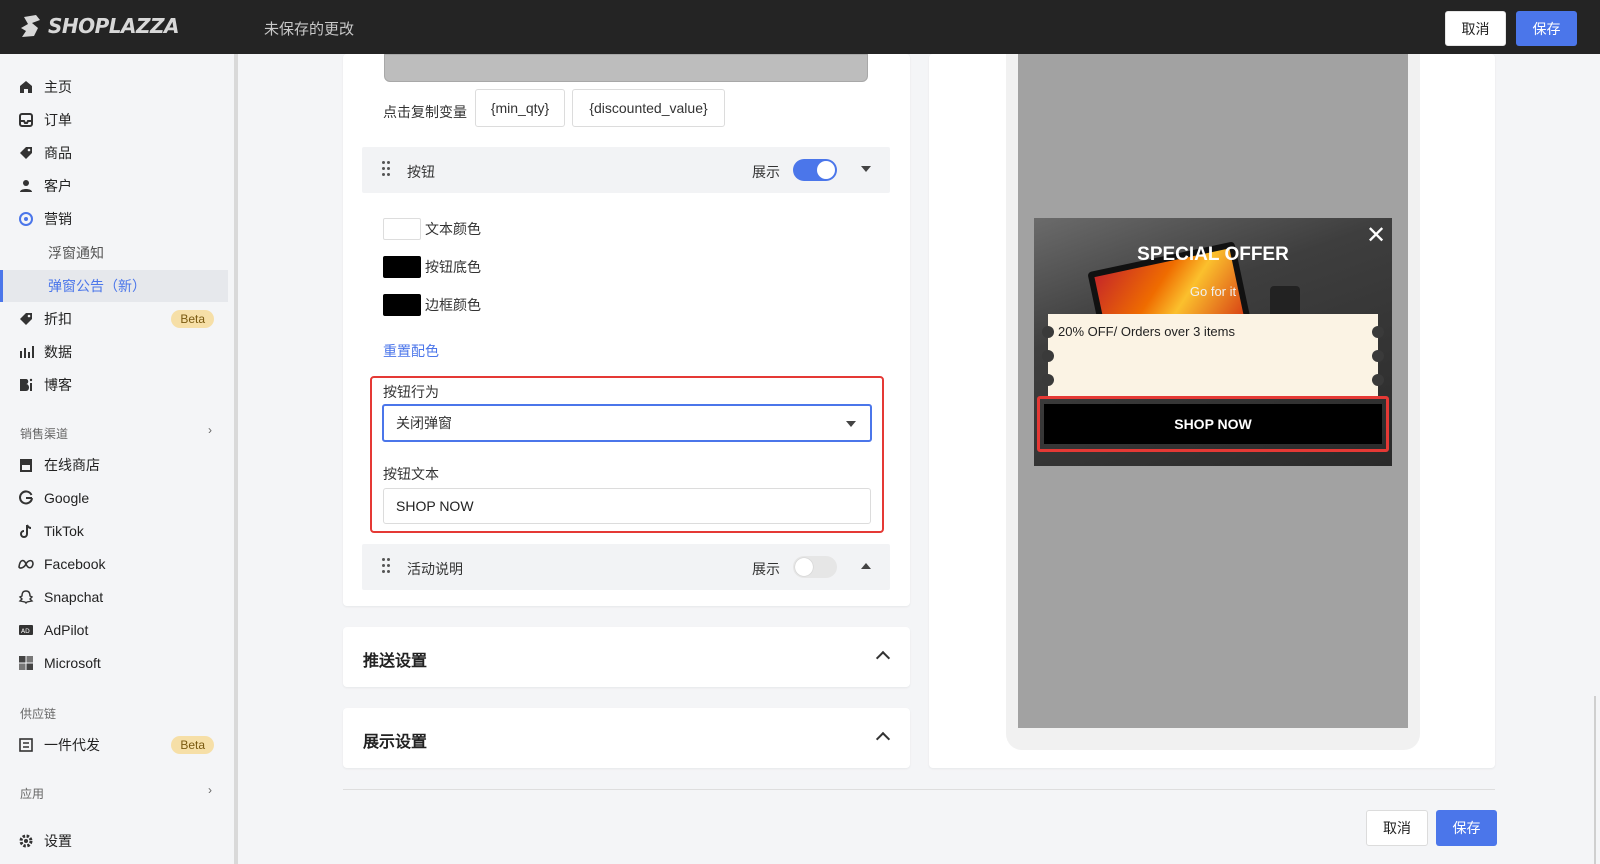  What do you see at coordinates (58, 120) in the screenshot?
I see `sidebar-item-label: 订单` at bounding box center [58, 120].